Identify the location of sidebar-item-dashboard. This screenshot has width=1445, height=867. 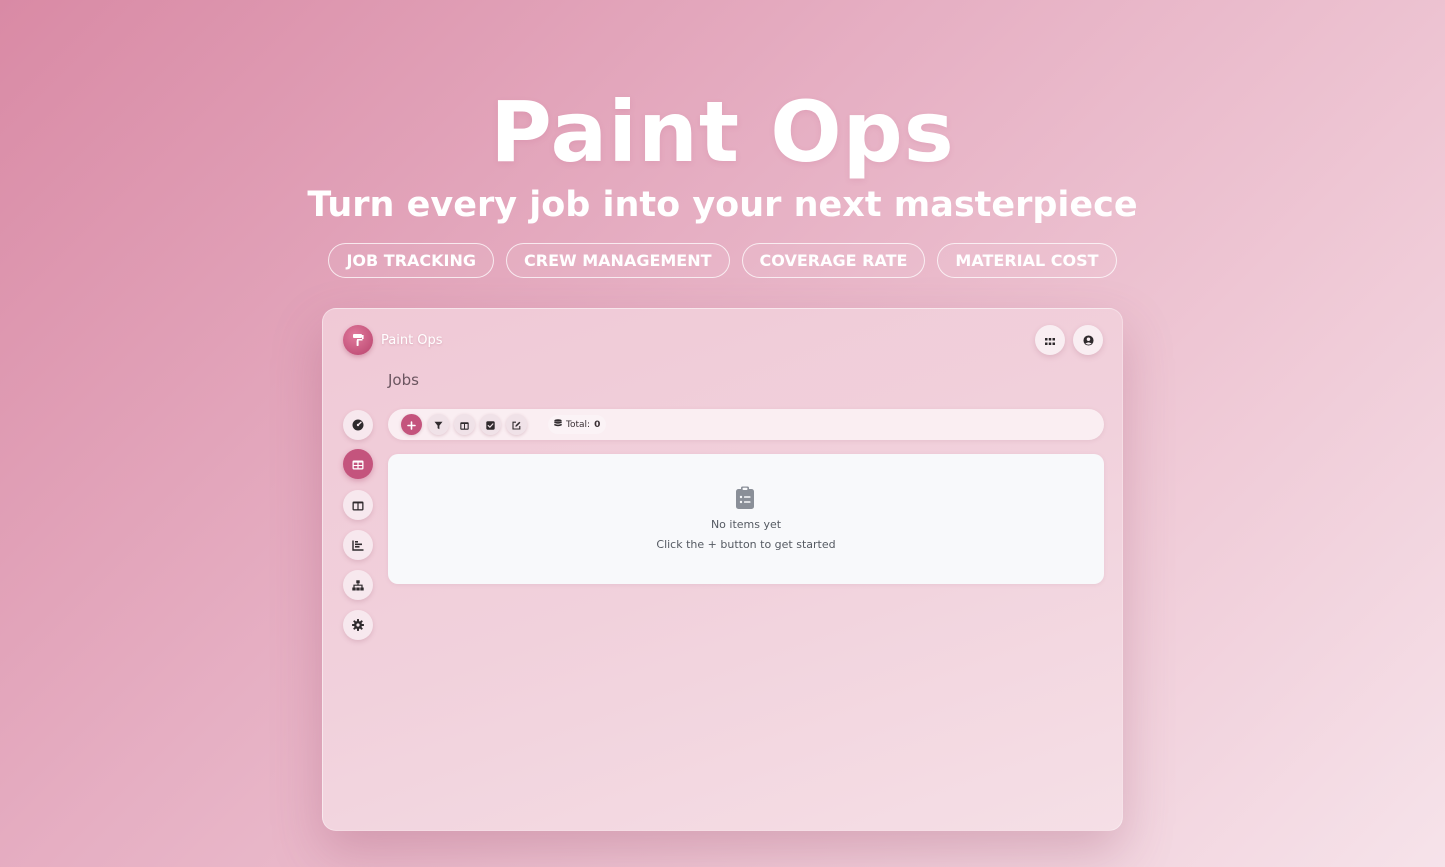
(358, 425).